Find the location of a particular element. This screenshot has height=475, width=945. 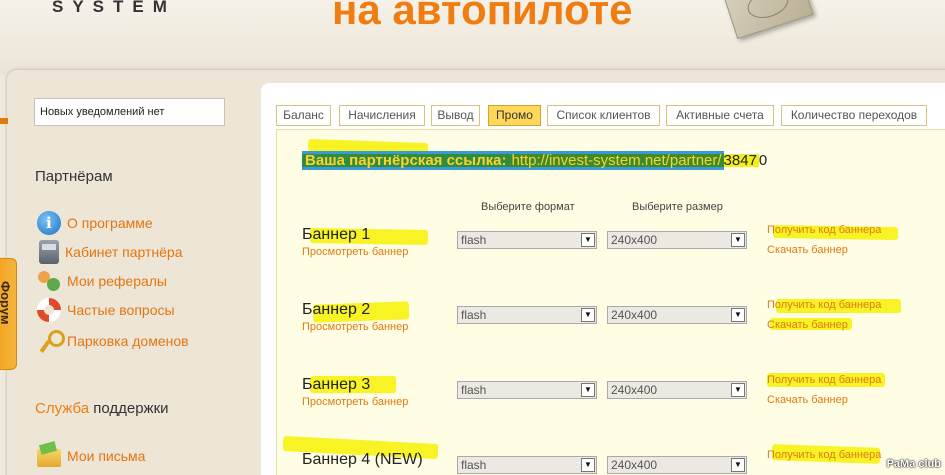

partner-id-highlighted: 3847 is located at coordinates (741, 160).